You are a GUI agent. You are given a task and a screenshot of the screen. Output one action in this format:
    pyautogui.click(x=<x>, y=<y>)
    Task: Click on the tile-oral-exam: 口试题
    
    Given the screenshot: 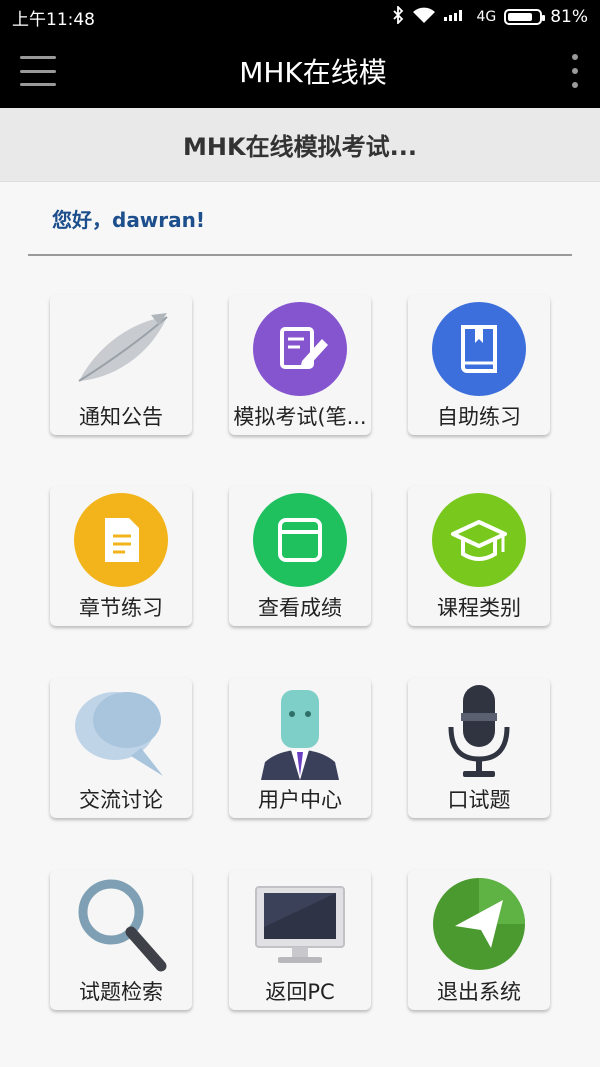 What is the action you would take?
    pyautogui.click(x=479, y=748)
    